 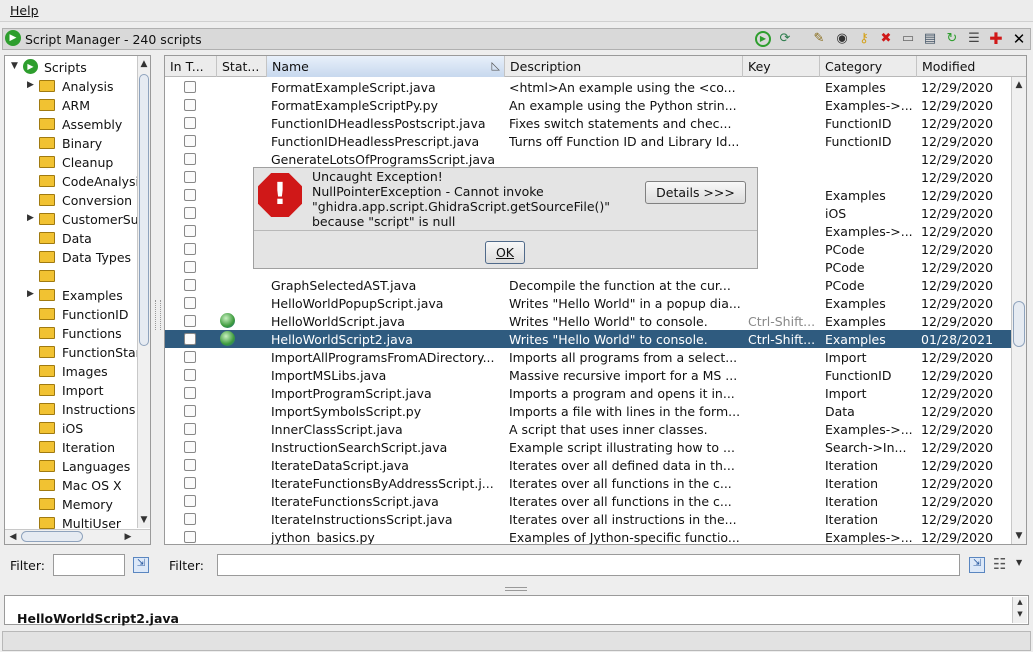 What do you see at coordinates (71, 181) in the screenshot?
I see `tree-item: CodeAnalysis` at bounding box center [71, 181].